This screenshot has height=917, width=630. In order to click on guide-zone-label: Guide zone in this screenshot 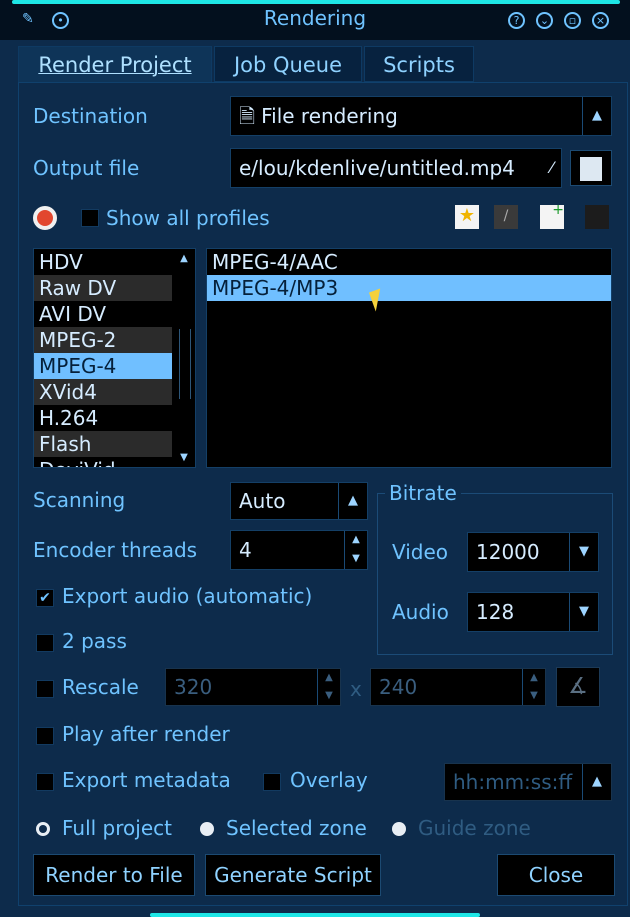, I will do `click(474, 828)`.